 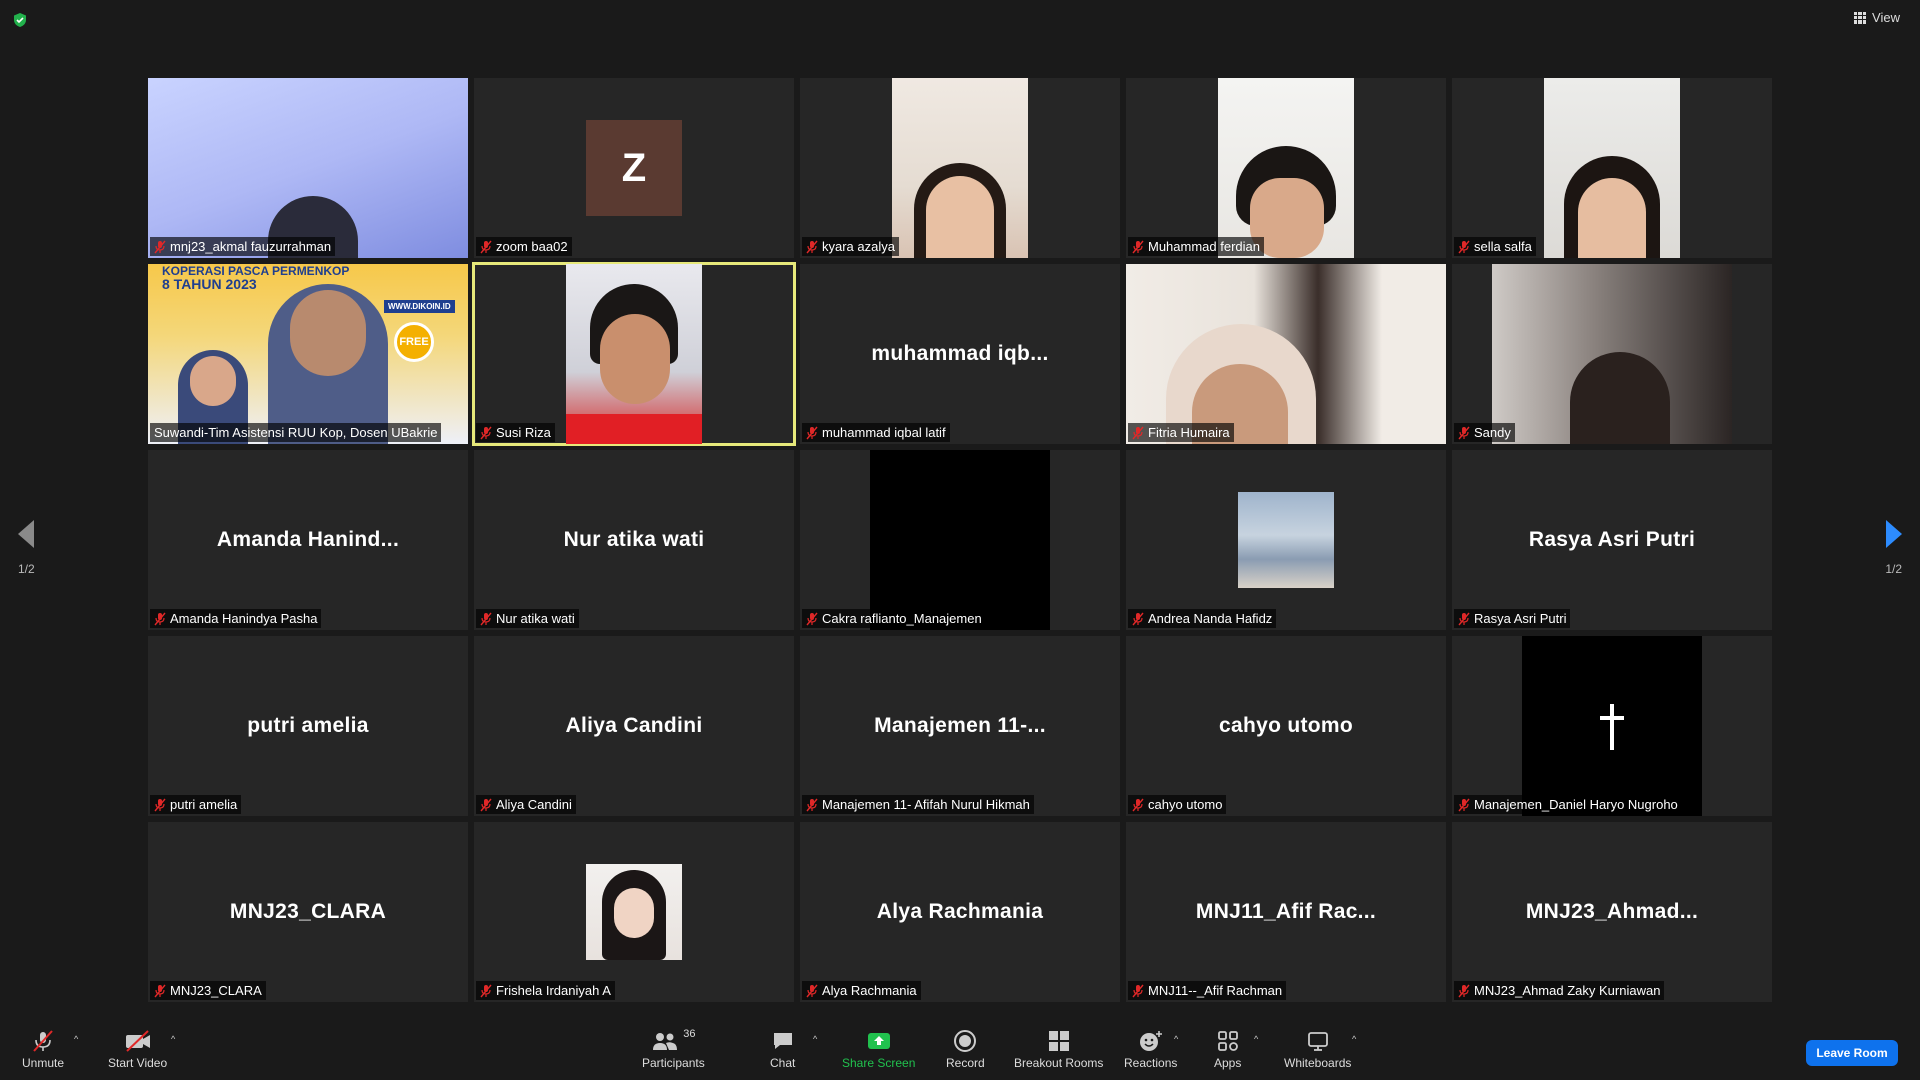 I want to click on participant-avatar: Z, so click(x=634, y=168).